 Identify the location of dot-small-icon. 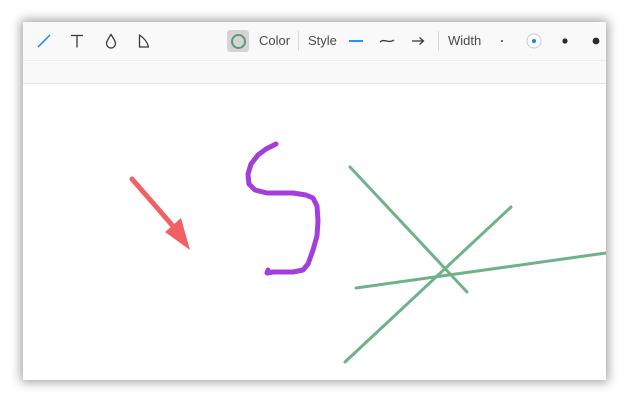
(502, 41).